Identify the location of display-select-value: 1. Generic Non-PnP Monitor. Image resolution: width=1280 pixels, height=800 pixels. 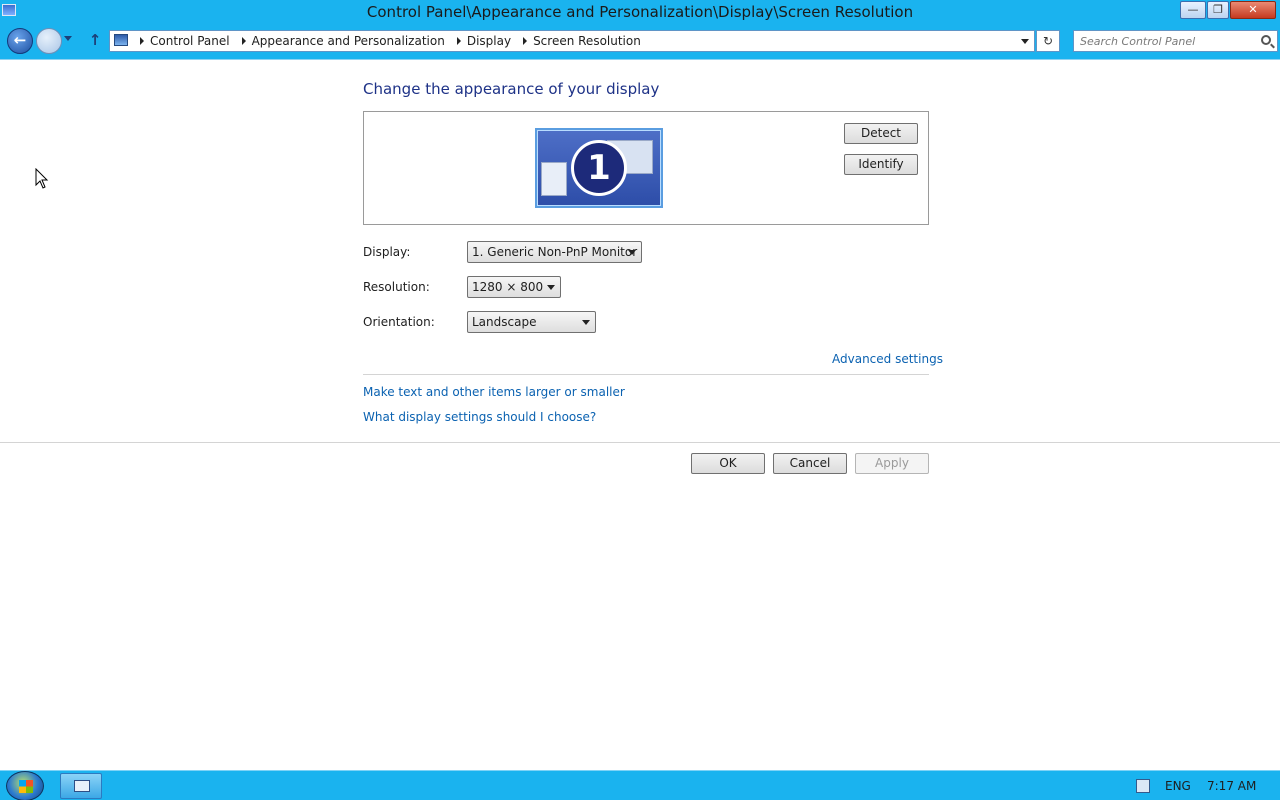
(555, 252).